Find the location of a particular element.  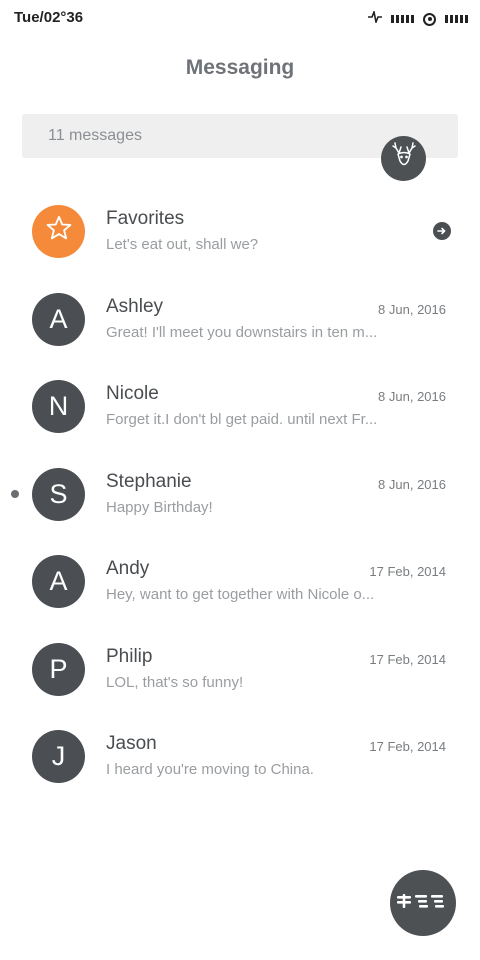

avatar: S is located at coordinates (58, 494).